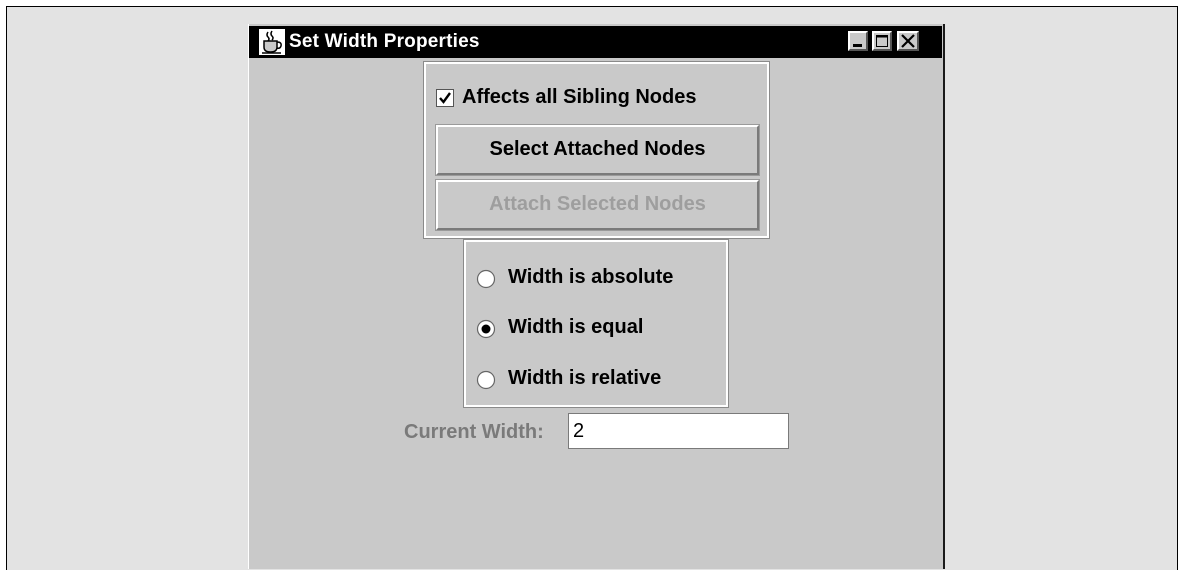  I want to click on maximize-button, so click(882, 41).